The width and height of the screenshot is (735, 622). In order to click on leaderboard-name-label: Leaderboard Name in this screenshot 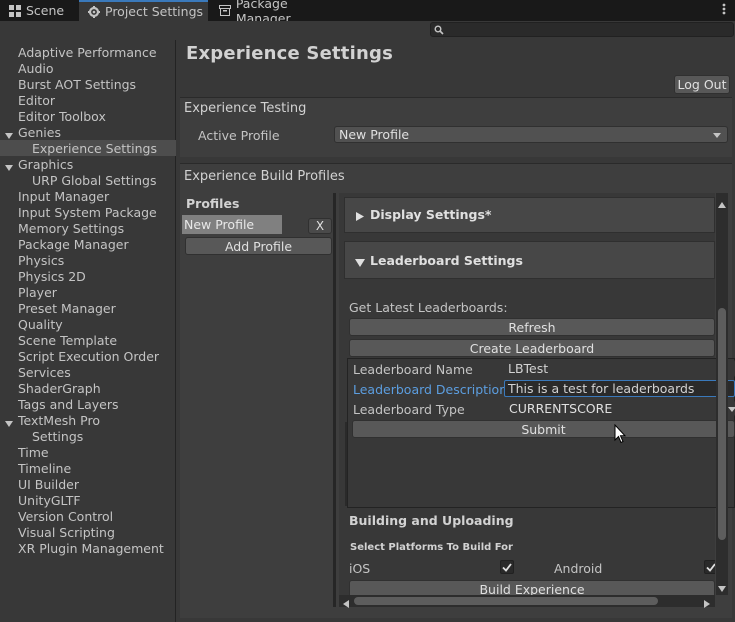, I will do `click(413, 369)`.